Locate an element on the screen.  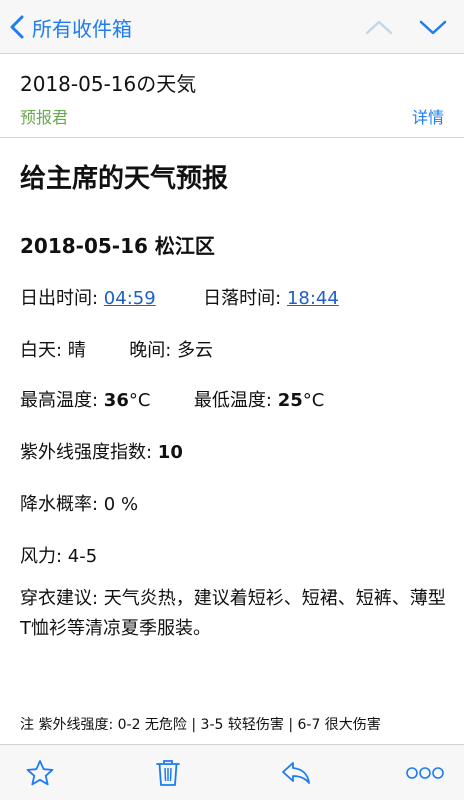
night-label: 晚间: is located at coordinates (153, 350).